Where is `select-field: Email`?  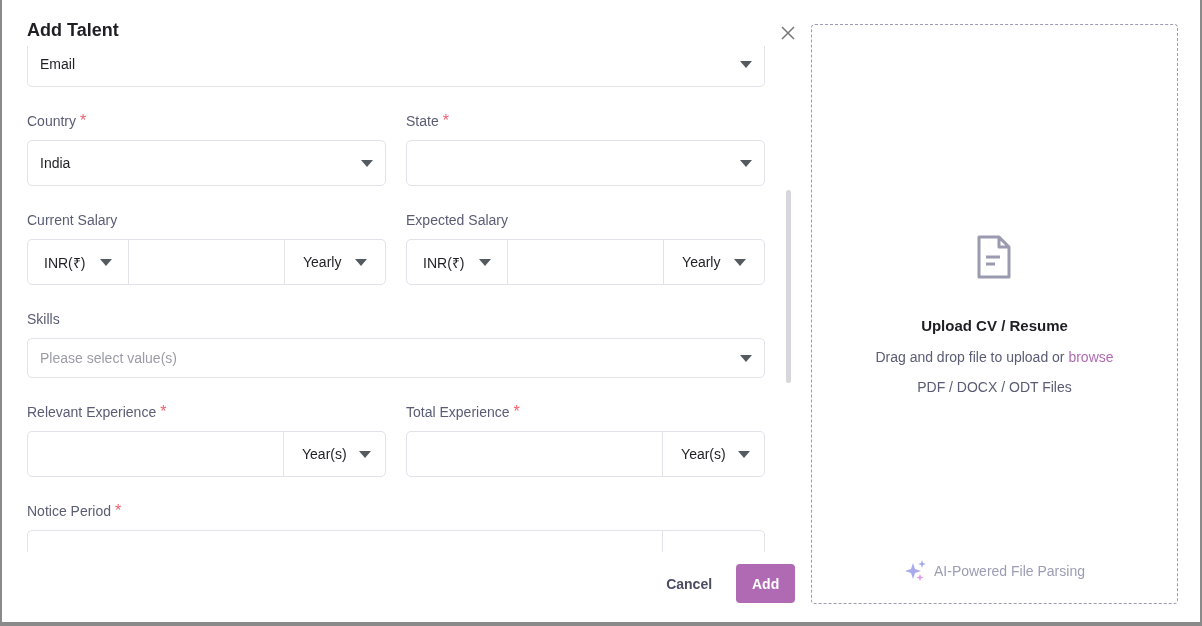
select-field: Email is located at coordinates (396, 66).